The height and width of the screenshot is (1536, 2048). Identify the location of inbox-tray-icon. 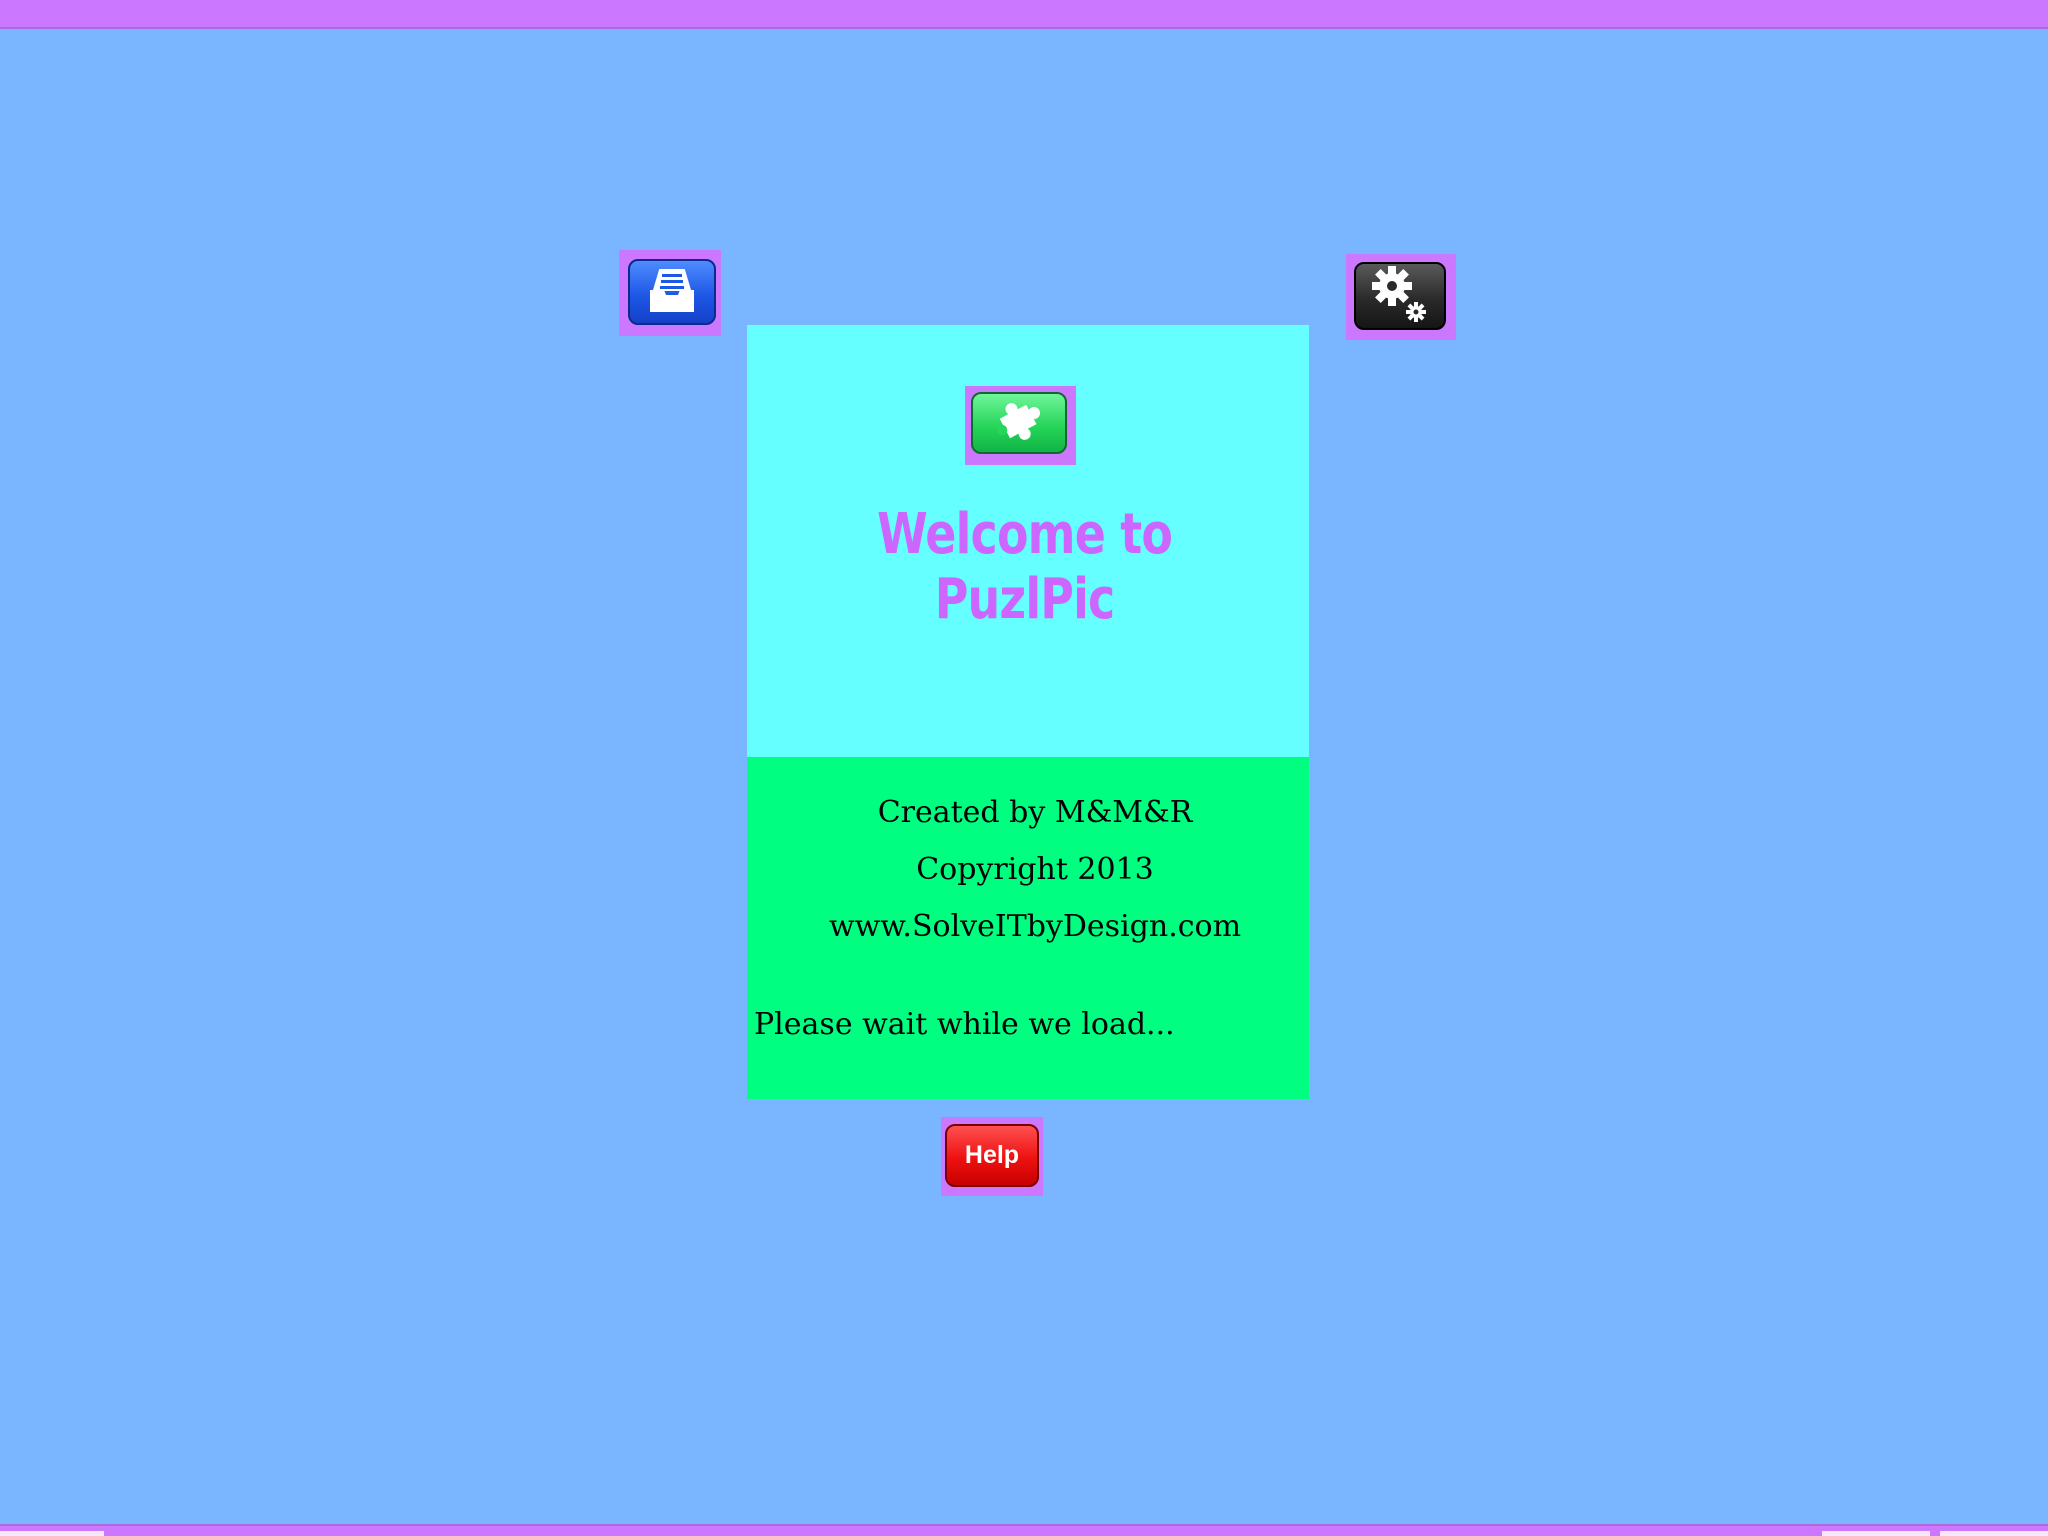
(672, 292).